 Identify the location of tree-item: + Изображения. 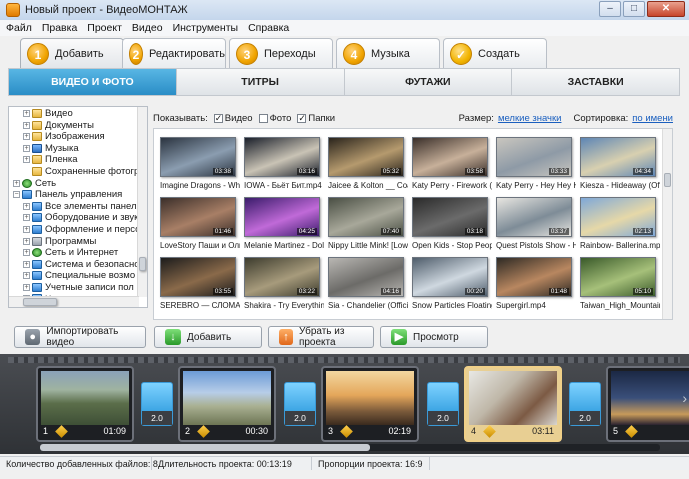
(80, 137).